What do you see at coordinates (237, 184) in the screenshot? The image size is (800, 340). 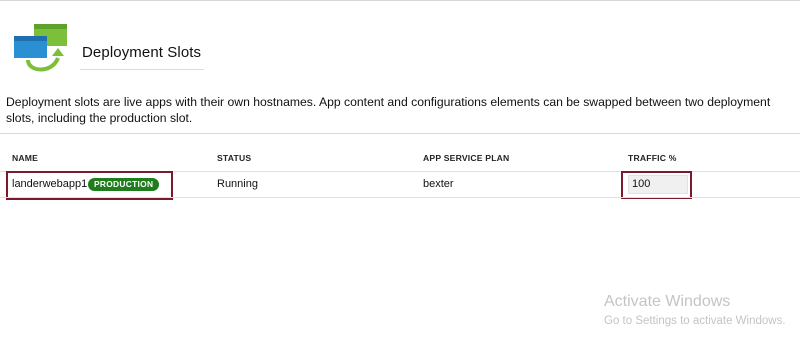 I see `slot-status: Running` at bounding box center [237, 184].